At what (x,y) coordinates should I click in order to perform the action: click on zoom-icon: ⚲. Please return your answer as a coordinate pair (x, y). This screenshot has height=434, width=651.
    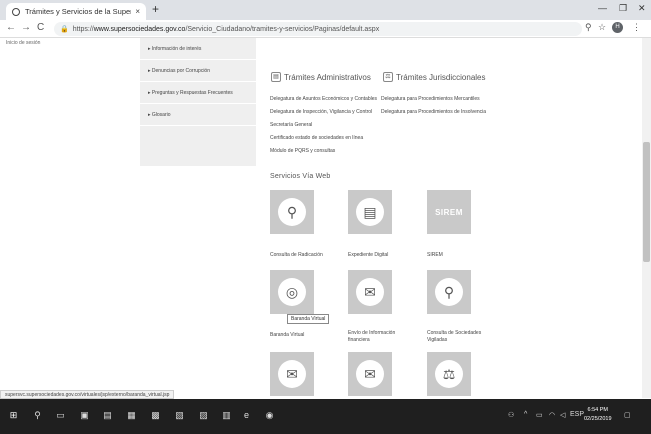
    Looking at the image, I should click on (588, 27).